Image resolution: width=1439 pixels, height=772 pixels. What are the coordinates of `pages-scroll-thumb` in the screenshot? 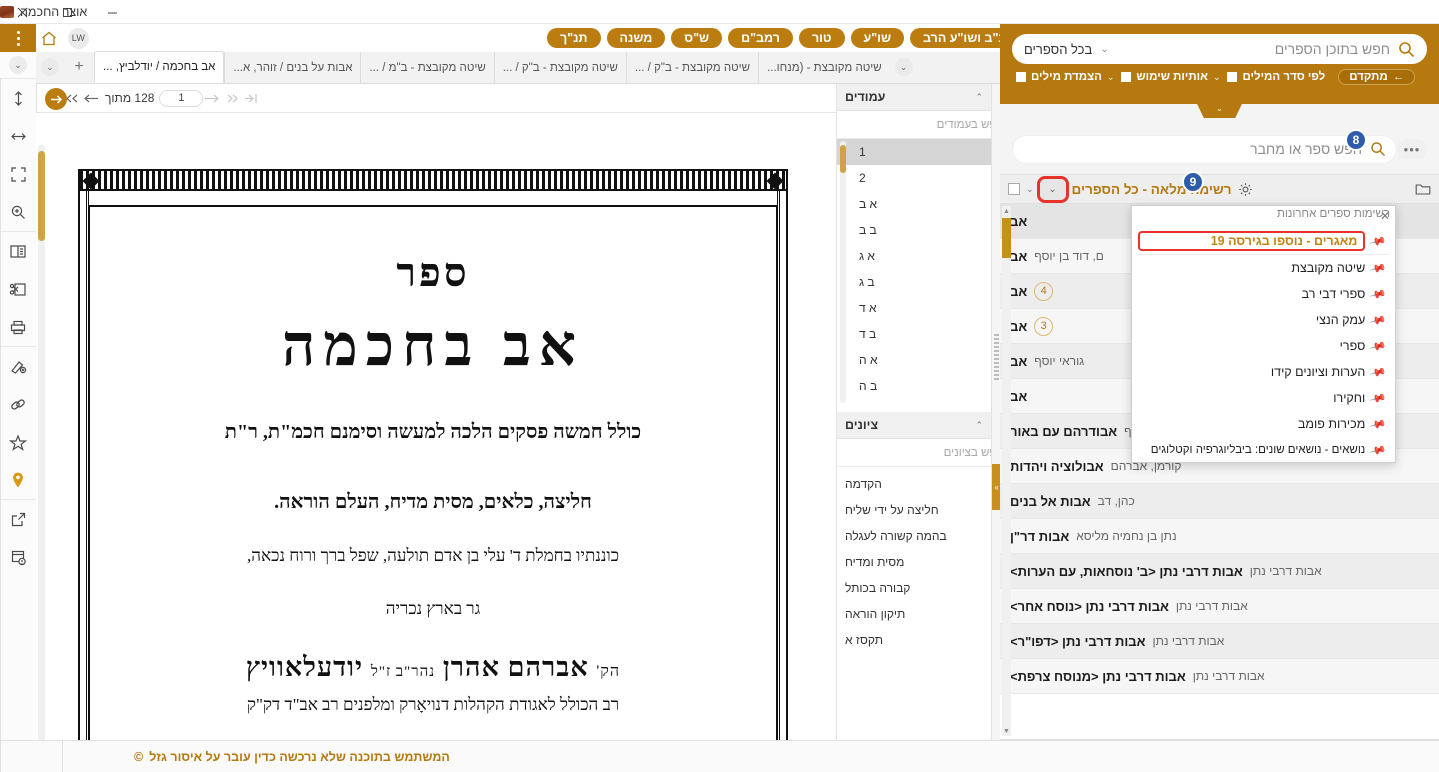 It's located at (843, 159).